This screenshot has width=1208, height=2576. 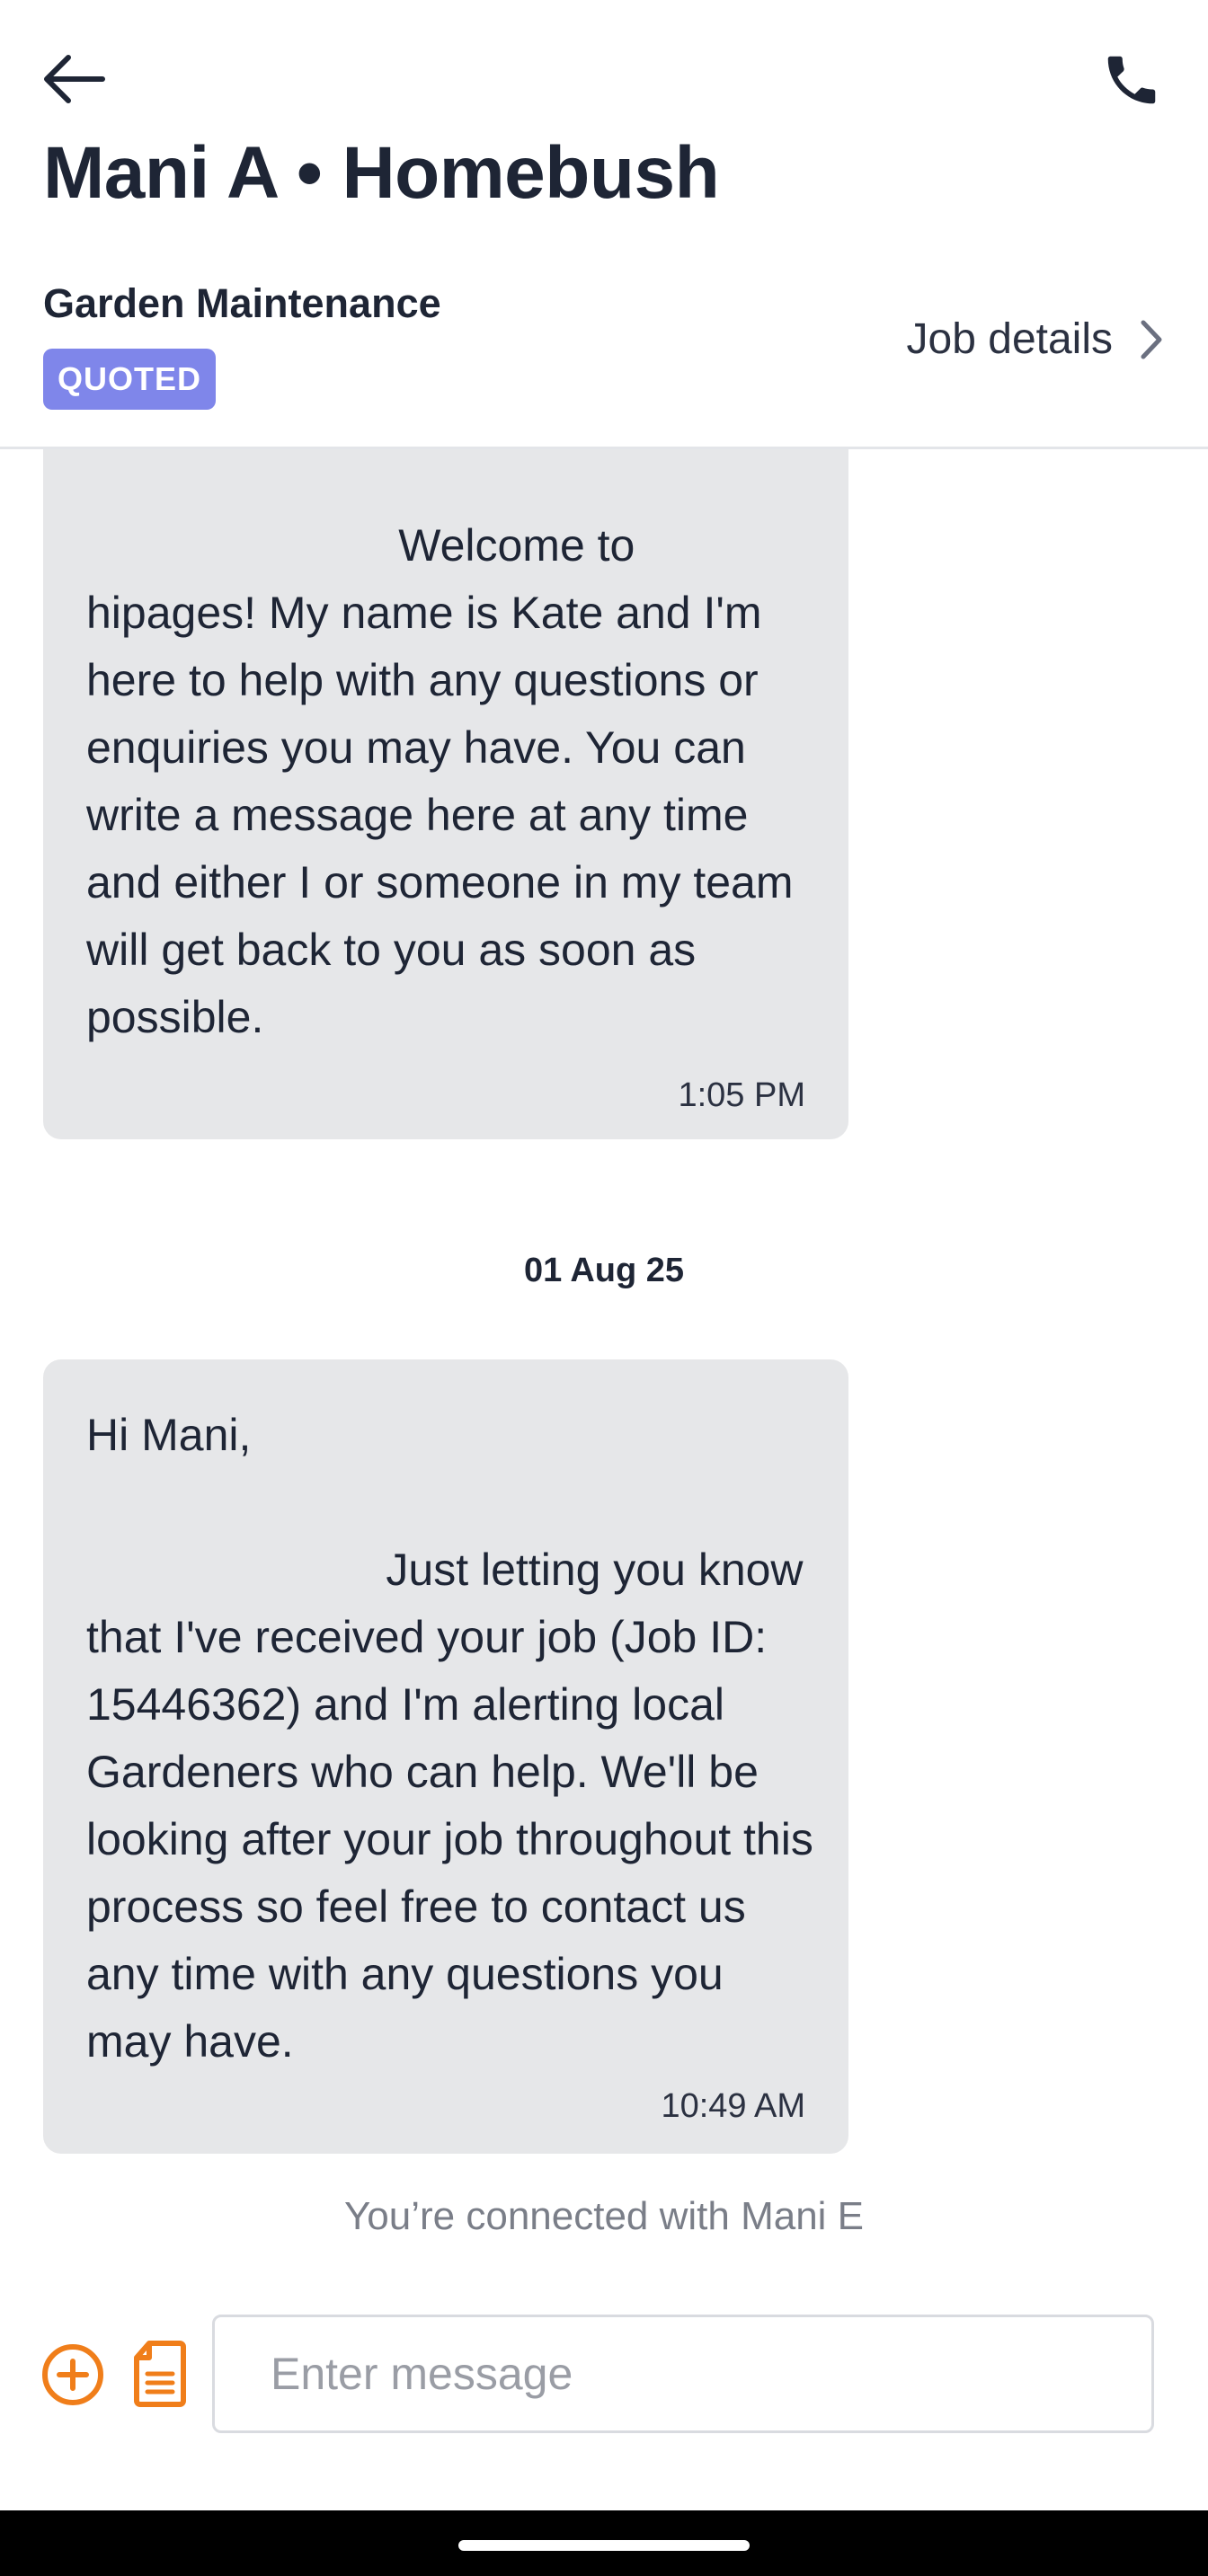 I want to click on message-input, so click(x=683, y=2374).